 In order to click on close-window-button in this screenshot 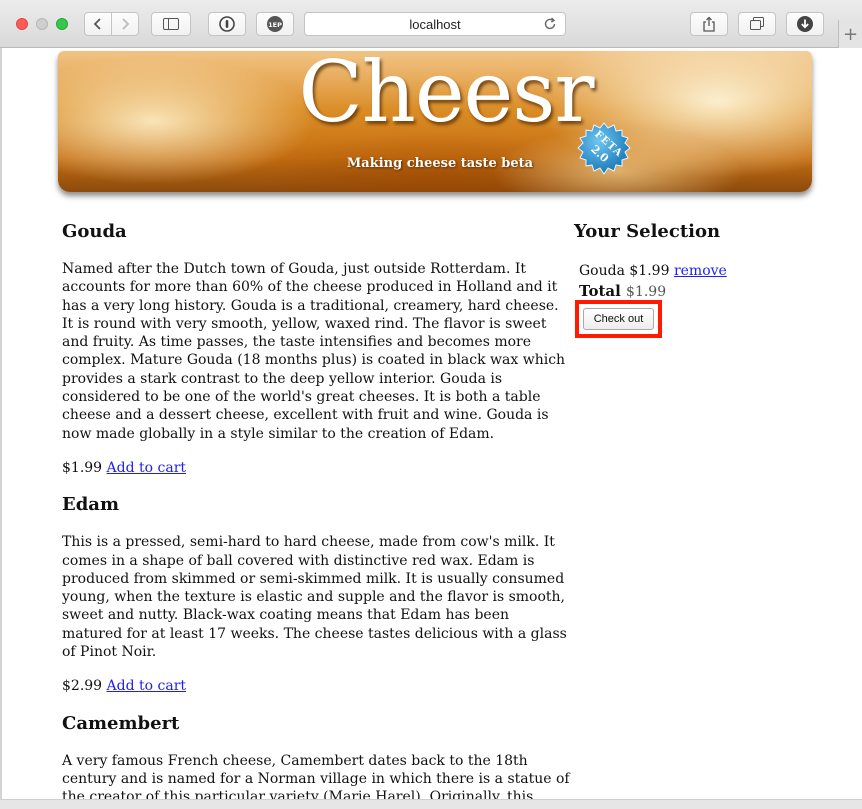, I will do `click(22, 24)`.